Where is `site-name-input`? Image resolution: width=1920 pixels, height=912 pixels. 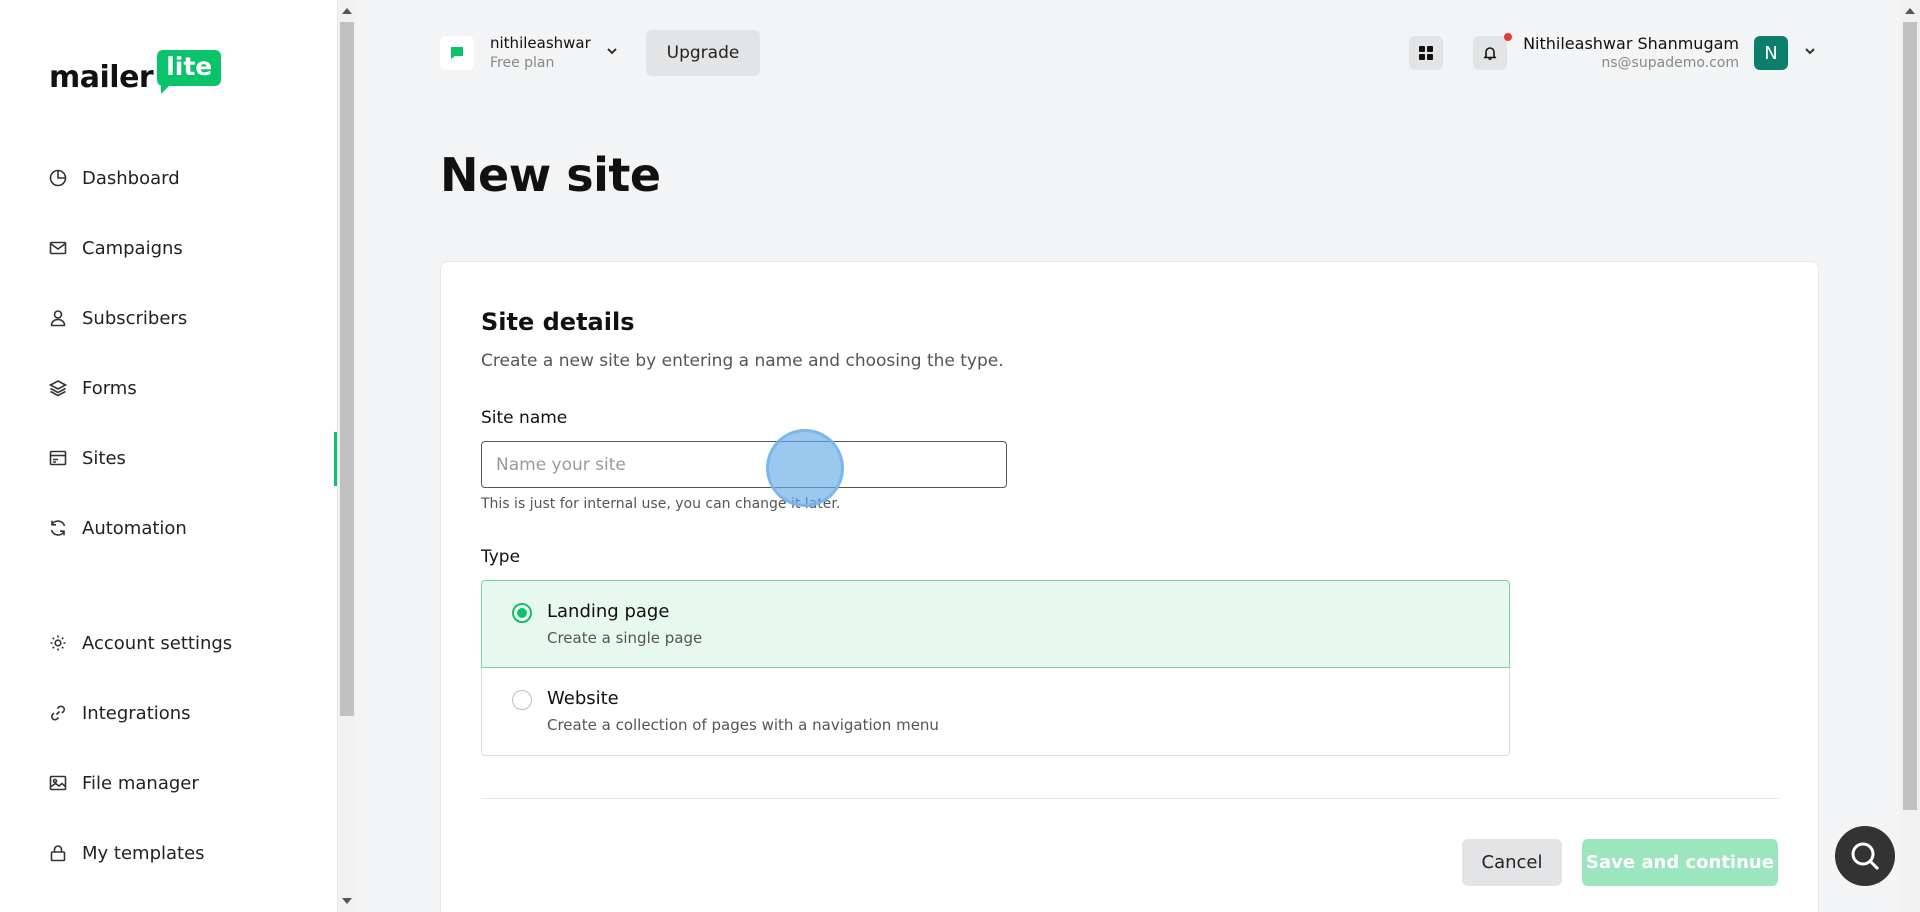
site-name-input is located at coordinates (744, 464).